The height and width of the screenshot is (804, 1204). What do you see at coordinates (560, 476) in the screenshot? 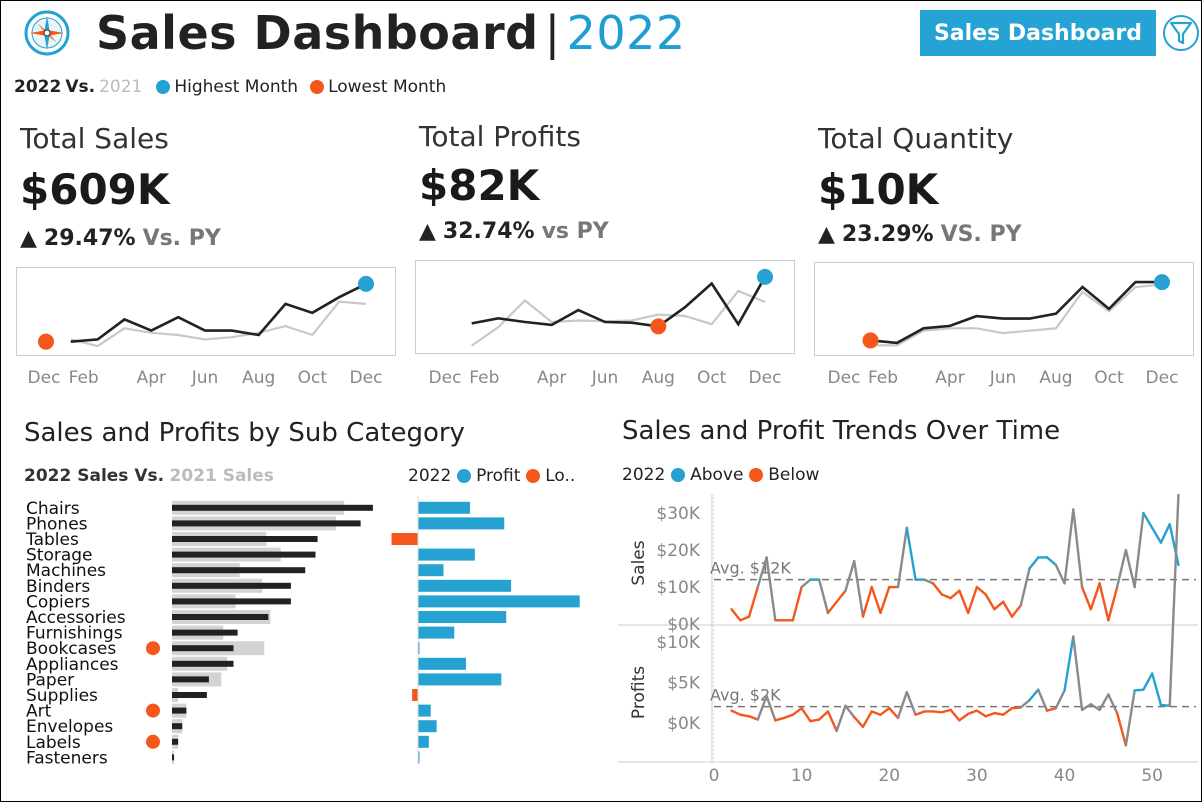
I see `profit-legend-loss: Lo..` at bounding box center [560, 476].